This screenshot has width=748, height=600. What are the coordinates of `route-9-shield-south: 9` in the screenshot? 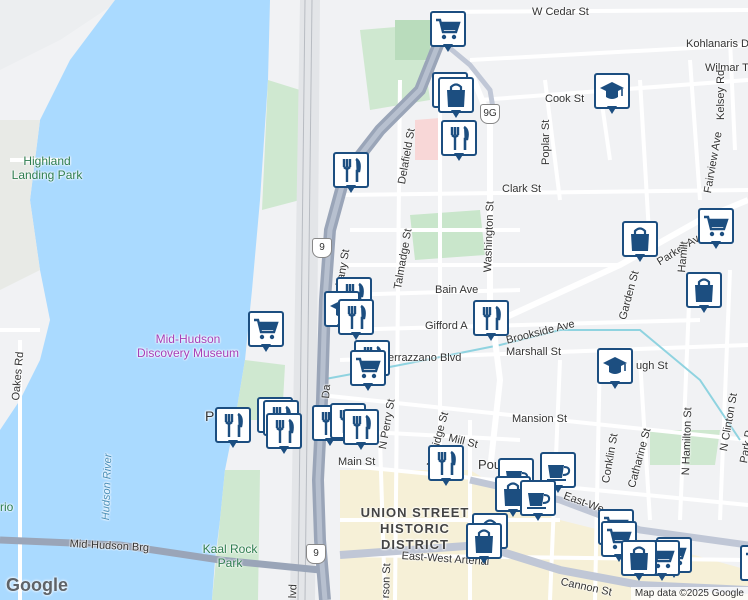 It's located at (316, 554).